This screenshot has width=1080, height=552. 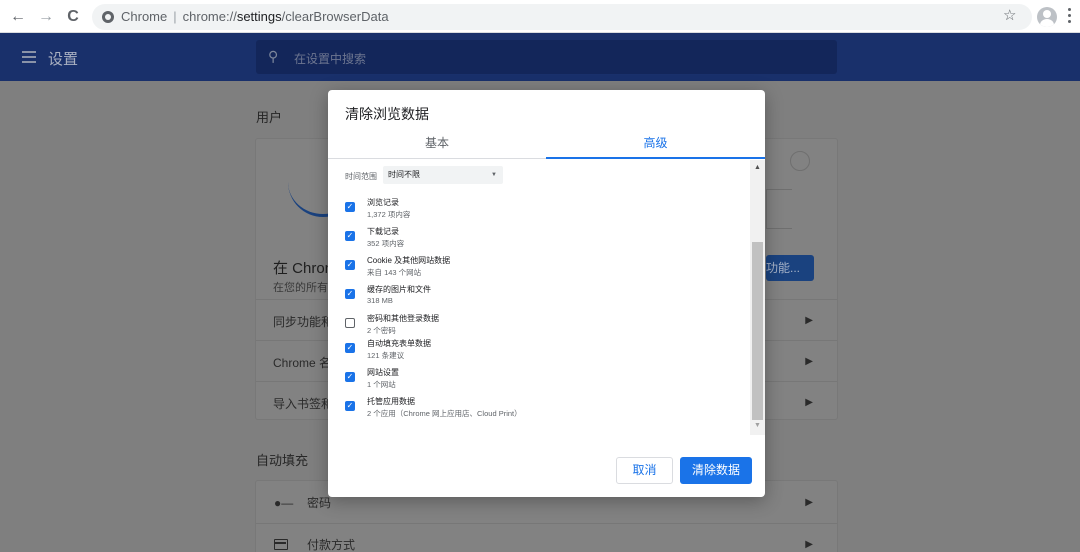 What do you see at coordinates (387, 114) in the screenshot?
I see `dialog-title: 清除浏览数据` at bounding box center [387, 114].